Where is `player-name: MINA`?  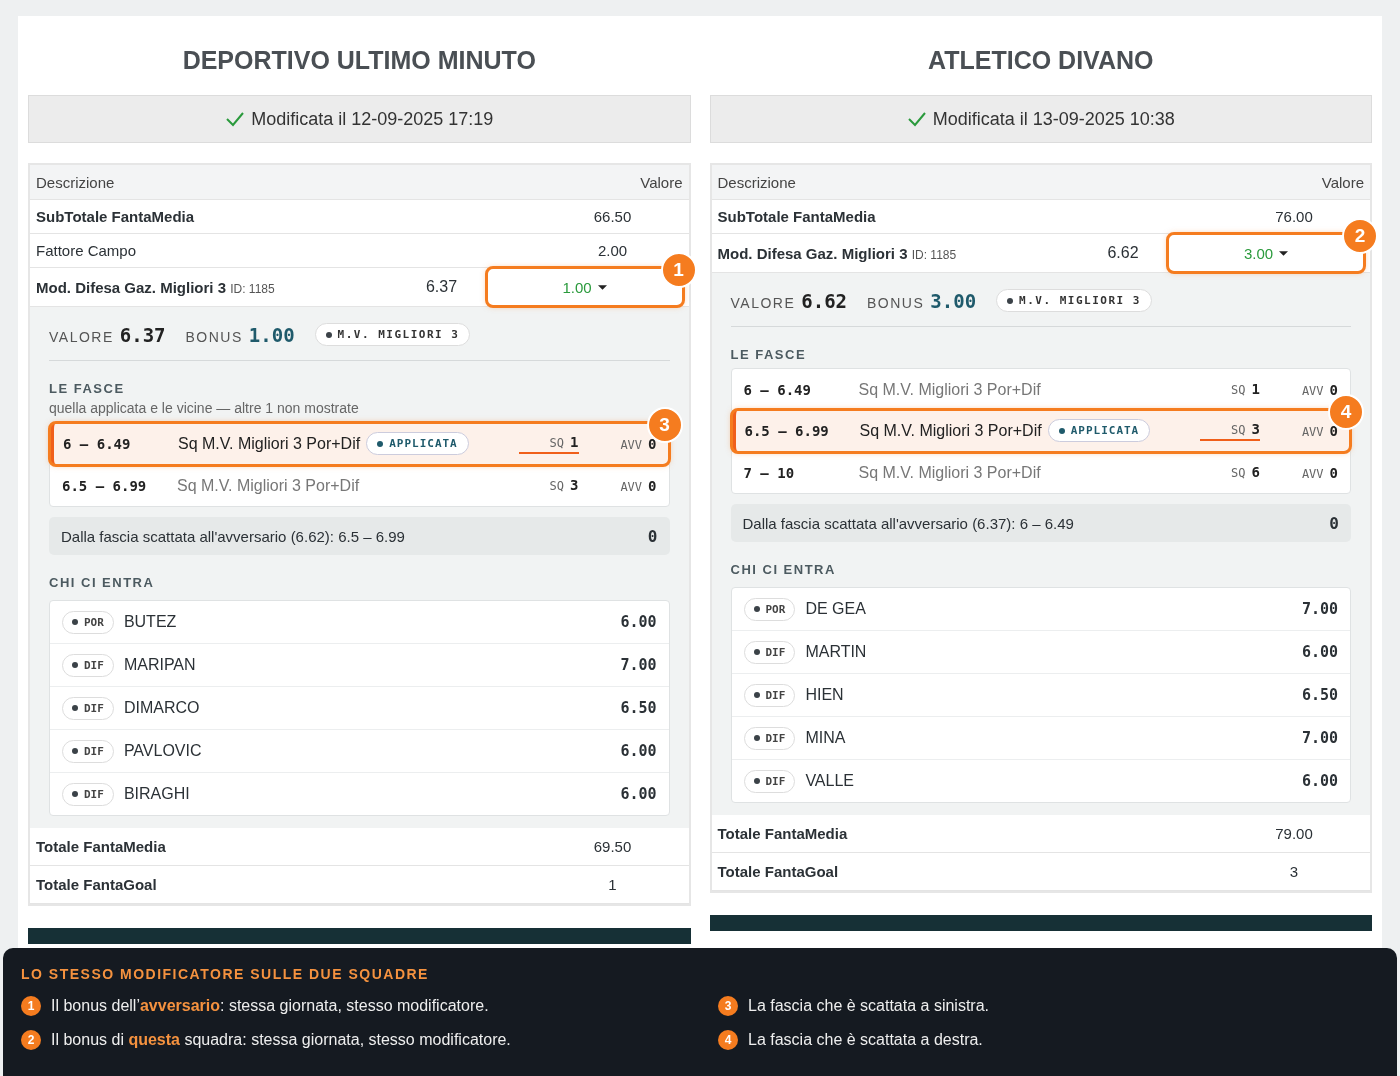
player-name: MINA is located at coordinates (826, 738).